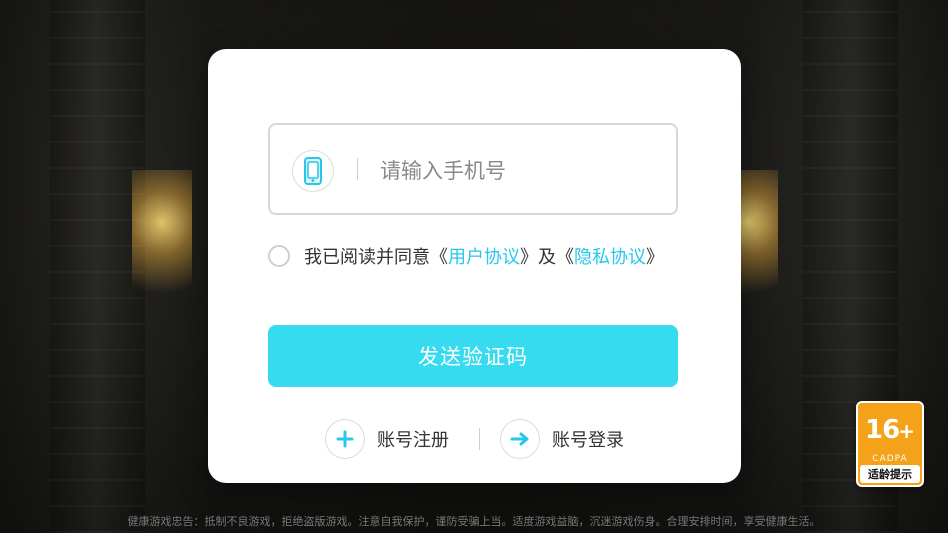 This screenshot has width=948, height=533. I want to click on phone-input, so click(525, 171).